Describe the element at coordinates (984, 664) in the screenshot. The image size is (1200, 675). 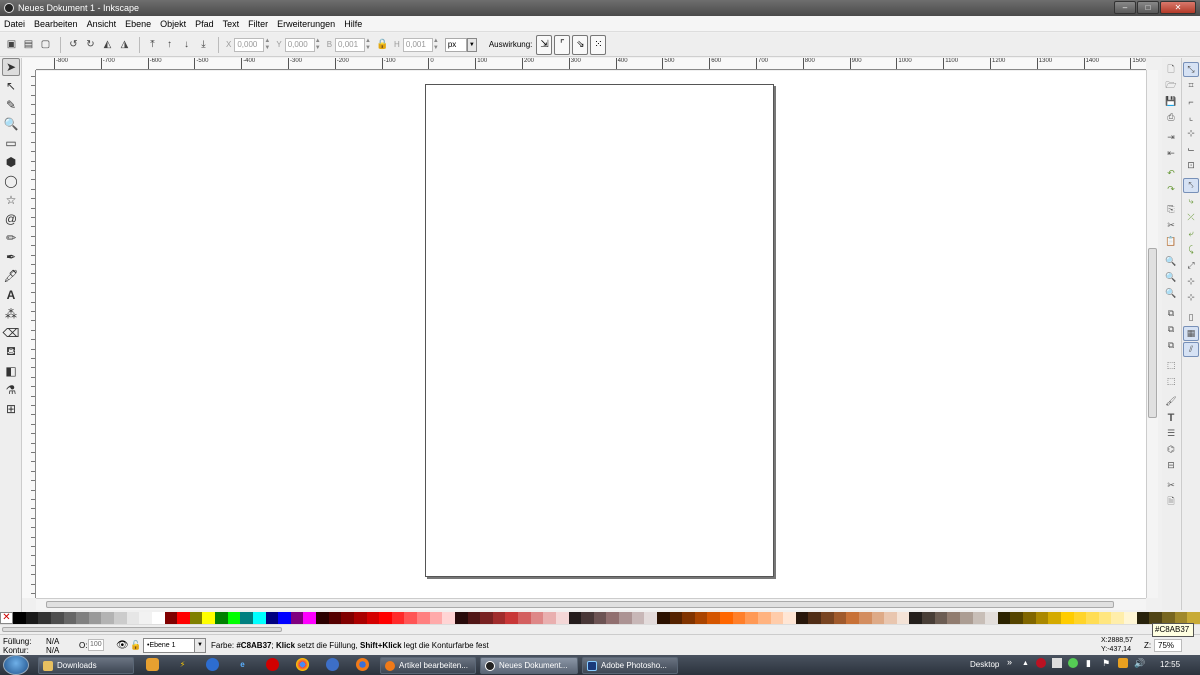
I see `desktop-toolbar-label: Desktop` at that location.